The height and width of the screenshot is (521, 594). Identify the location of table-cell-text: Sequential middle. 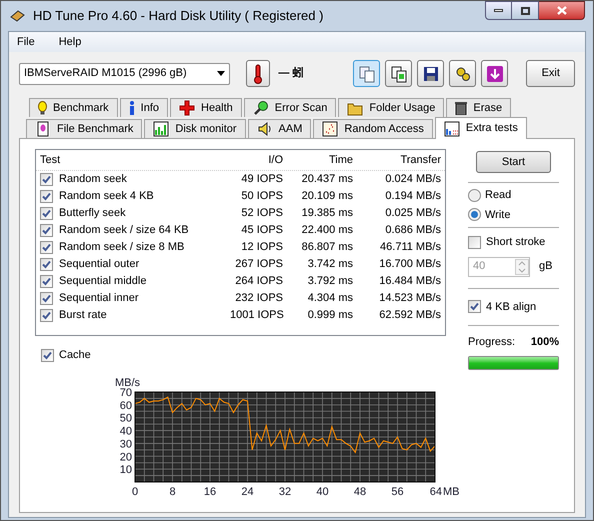
(102, 282).